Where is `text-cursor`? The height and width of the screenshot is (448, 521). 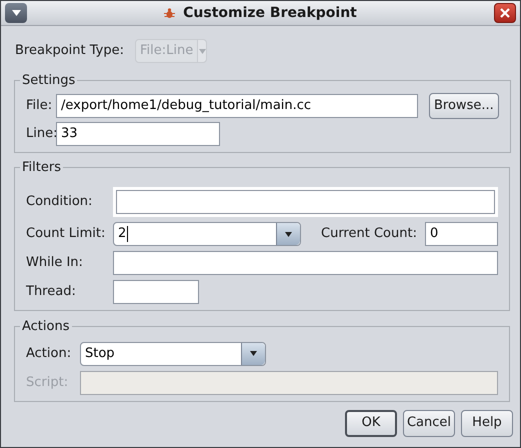 text-cursor is located at coordinates (127, 234).